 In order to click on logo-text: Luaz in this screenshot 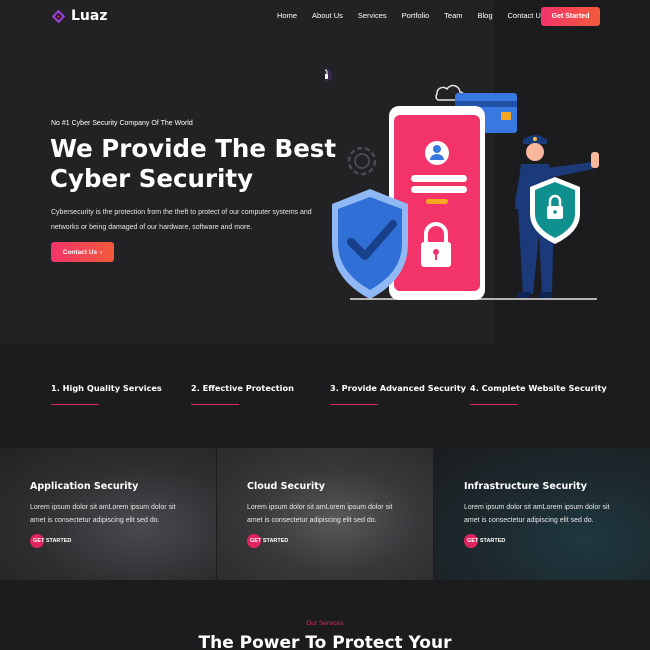, I will do `click(89, 16)`.